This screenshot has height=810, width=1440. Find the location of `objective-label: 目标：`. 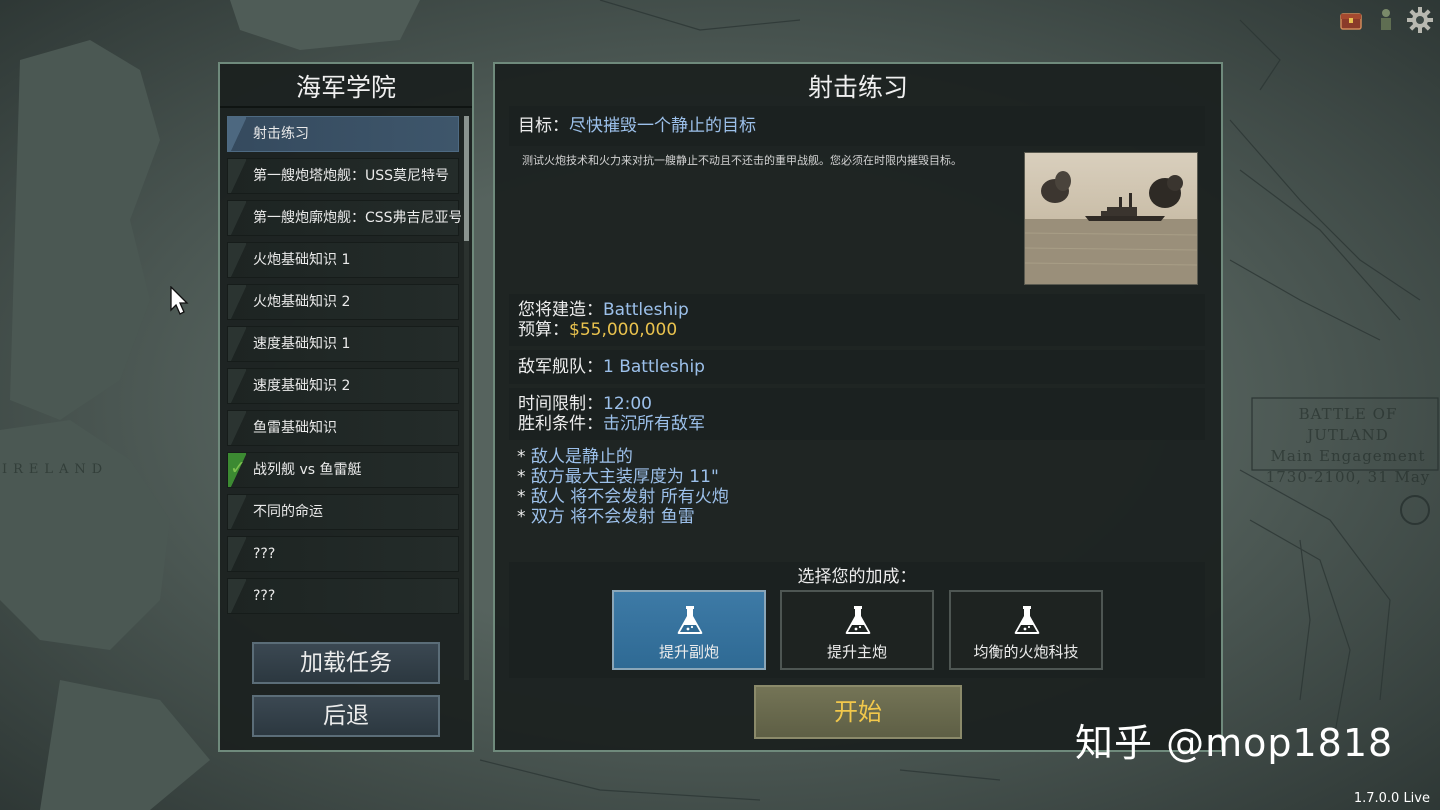

objective-label: 目标： is located at coordinates (543, 126).